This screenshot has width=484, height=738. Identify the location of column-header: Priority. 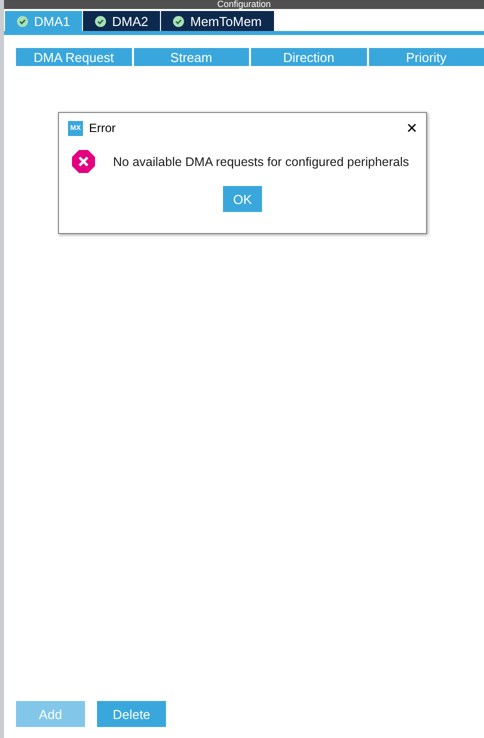
(426, 57).